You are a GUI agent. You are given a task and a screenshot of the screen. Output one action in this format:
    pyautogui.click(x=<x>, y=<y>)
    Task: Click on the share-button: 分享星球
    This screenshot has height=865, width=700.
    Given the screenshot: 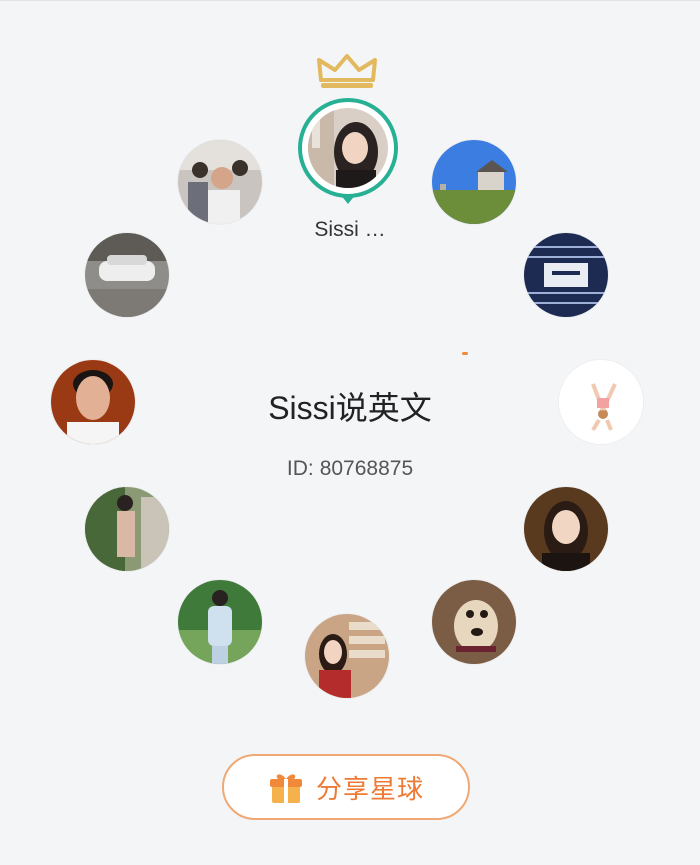 What is the action you would take?
    pyautogui.click(x=346, y=787)
    